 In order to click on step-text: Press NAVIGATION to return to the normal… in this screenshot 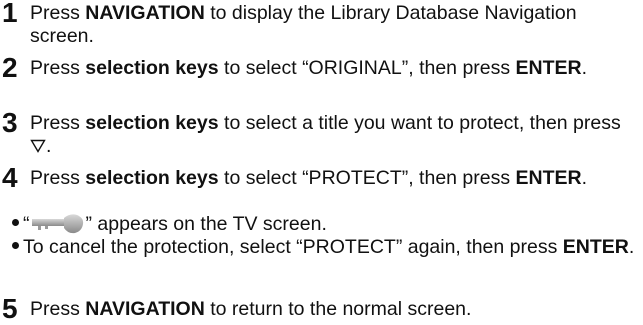, I will do `click(334, 309)`.